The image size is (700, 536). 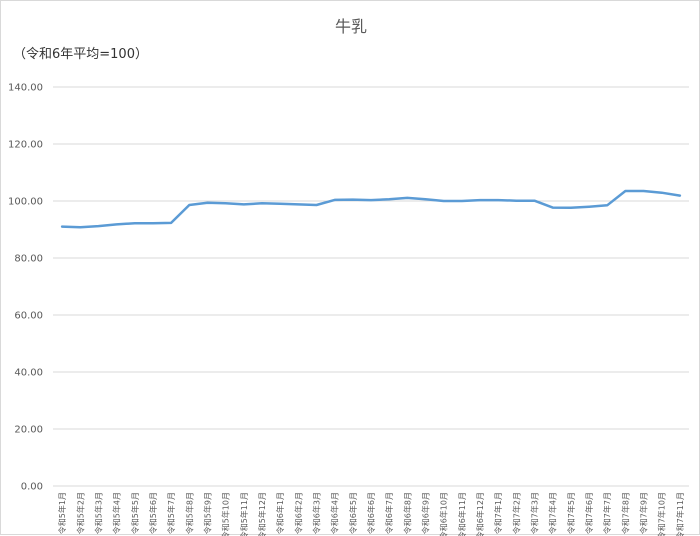 I want to click on x-tick-label: 令和5年5月, so click(x=135, y=513).